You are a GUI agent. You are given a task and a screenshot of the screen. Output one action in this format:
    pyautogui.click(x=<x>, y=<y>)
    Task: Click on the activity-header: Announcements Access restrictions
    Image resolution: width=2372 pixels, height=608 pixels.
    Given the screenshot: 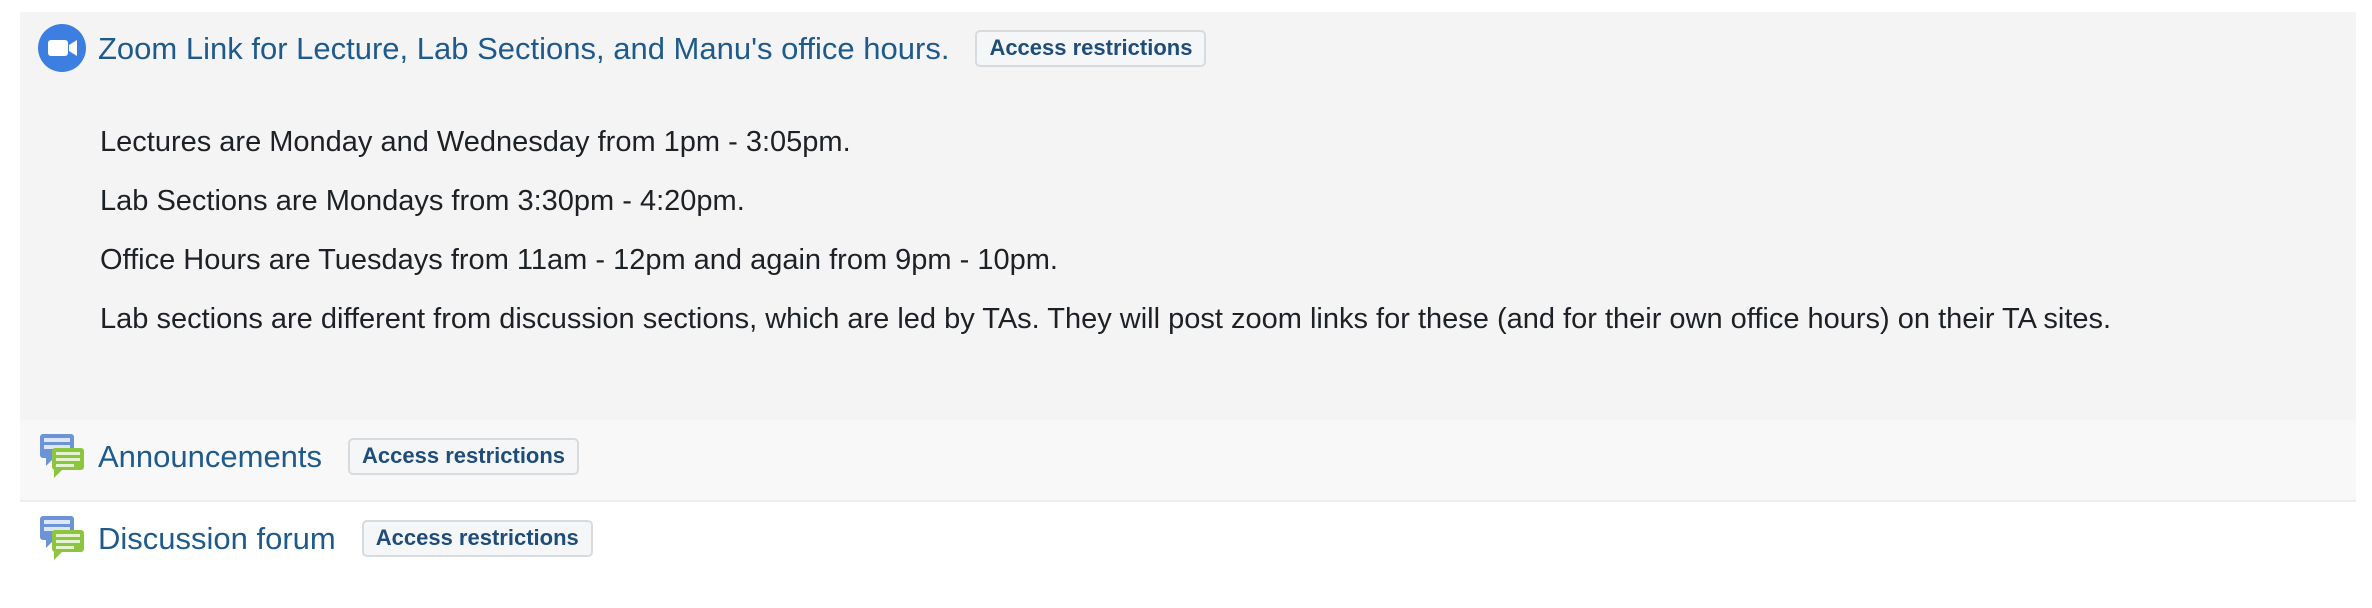 What is the action you would take?
    pyautogui.click(x=309, y=456)
    